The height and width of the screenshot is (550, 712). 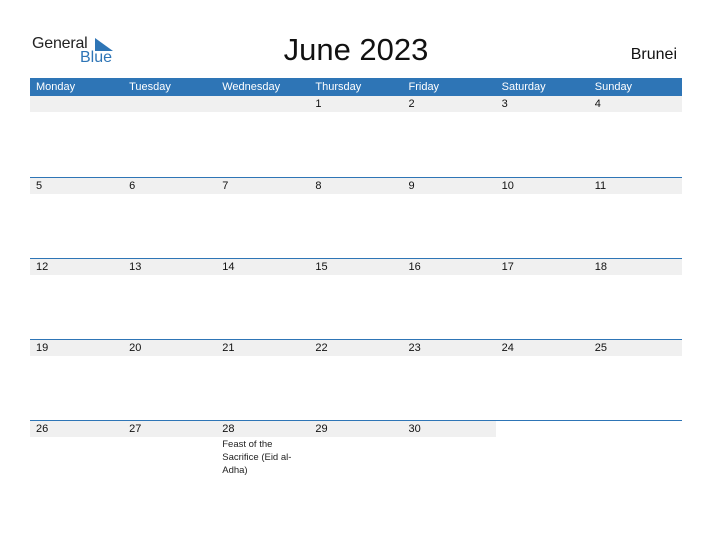 What do you see at coordinates (600, 186) in the screenshot?
I see `day-cell: 11` at bounding box center [600, 186].